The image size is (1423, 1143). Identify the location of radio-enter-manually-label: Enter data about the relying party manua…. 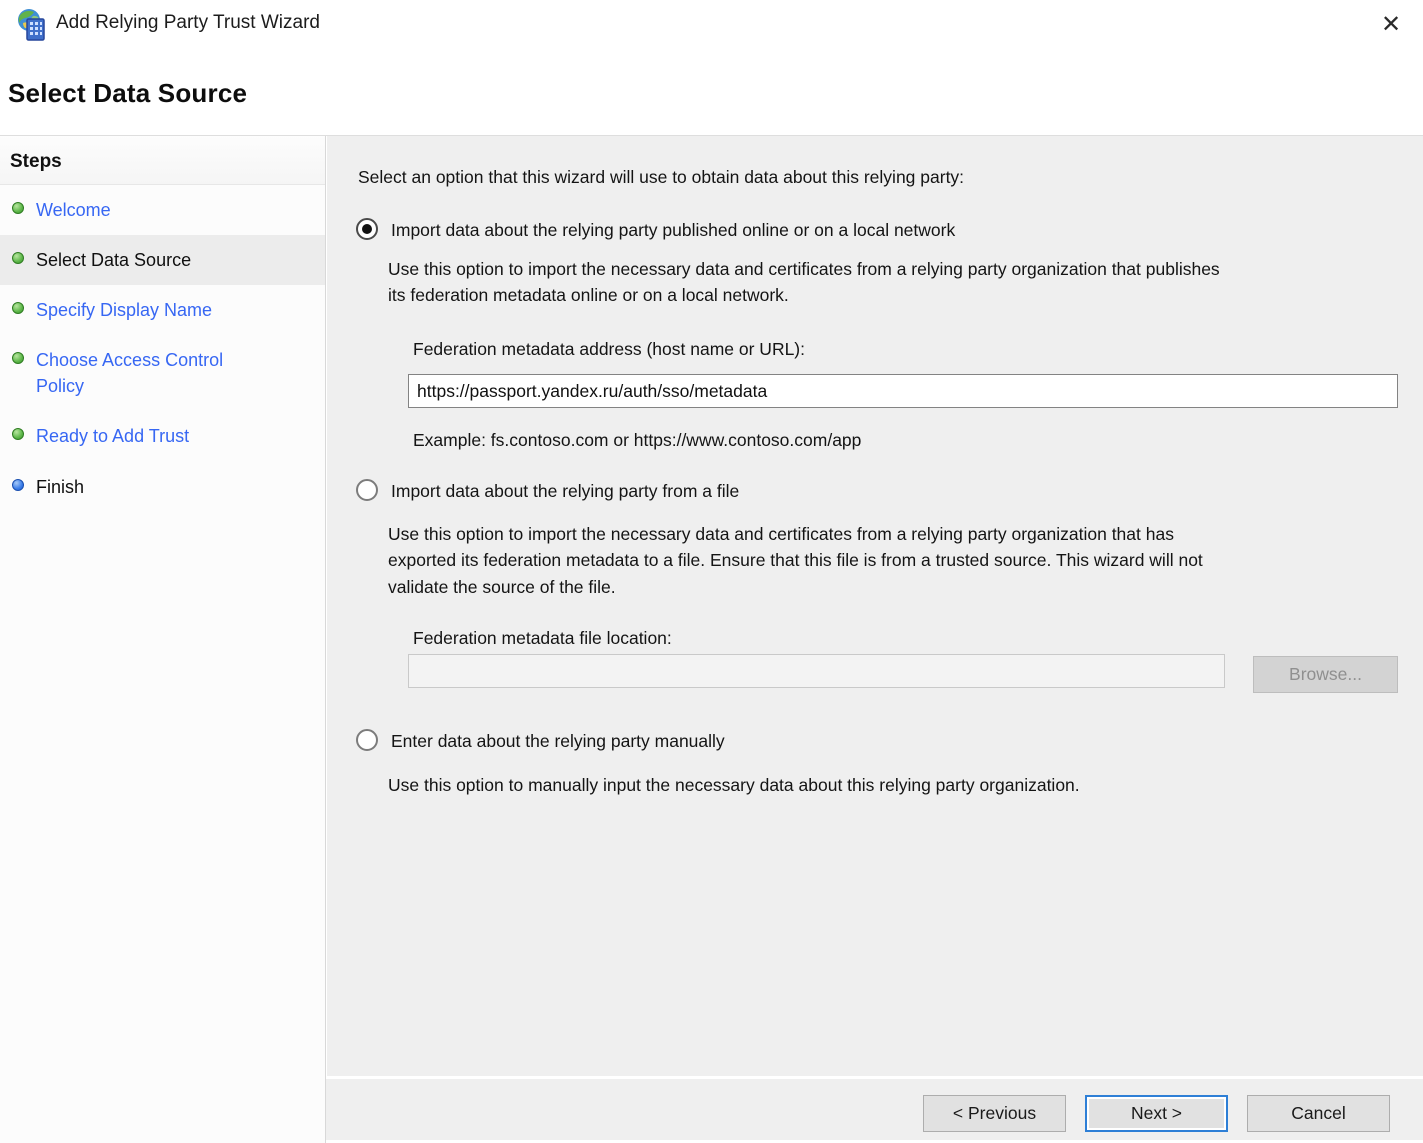
(558, 741).